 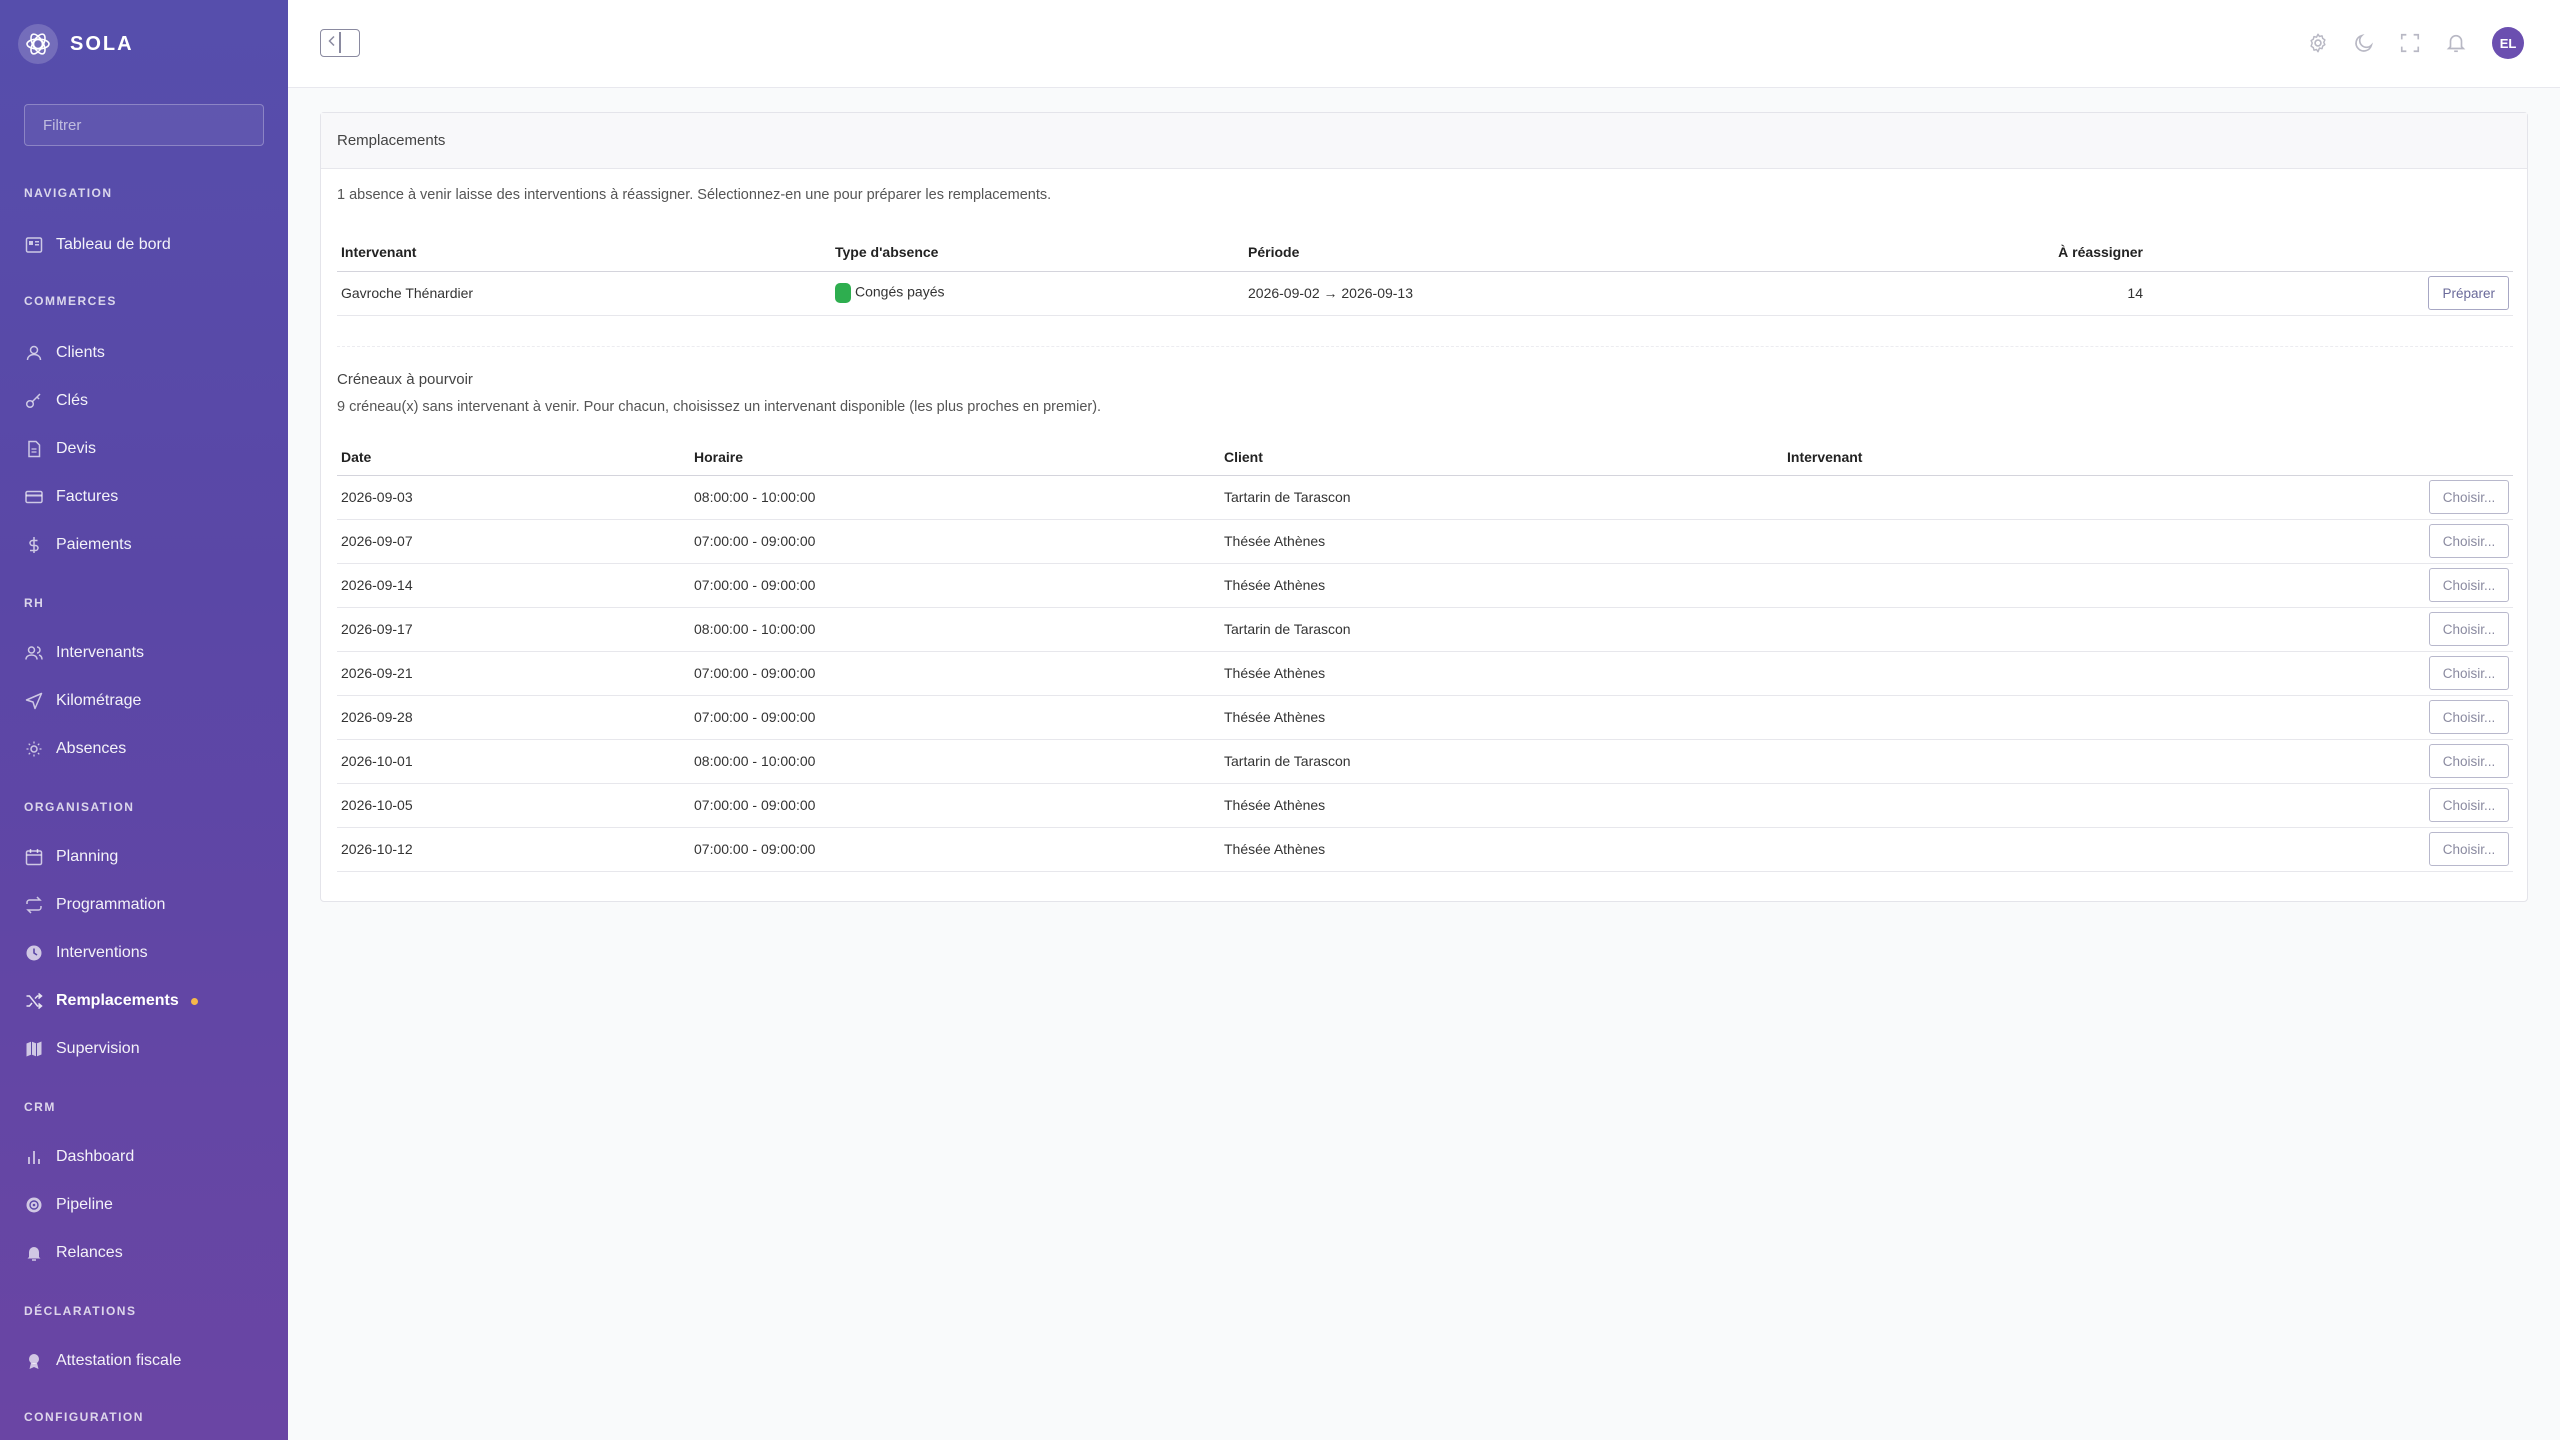 I want to click on column-header: Date, so click(x=356, y=456).